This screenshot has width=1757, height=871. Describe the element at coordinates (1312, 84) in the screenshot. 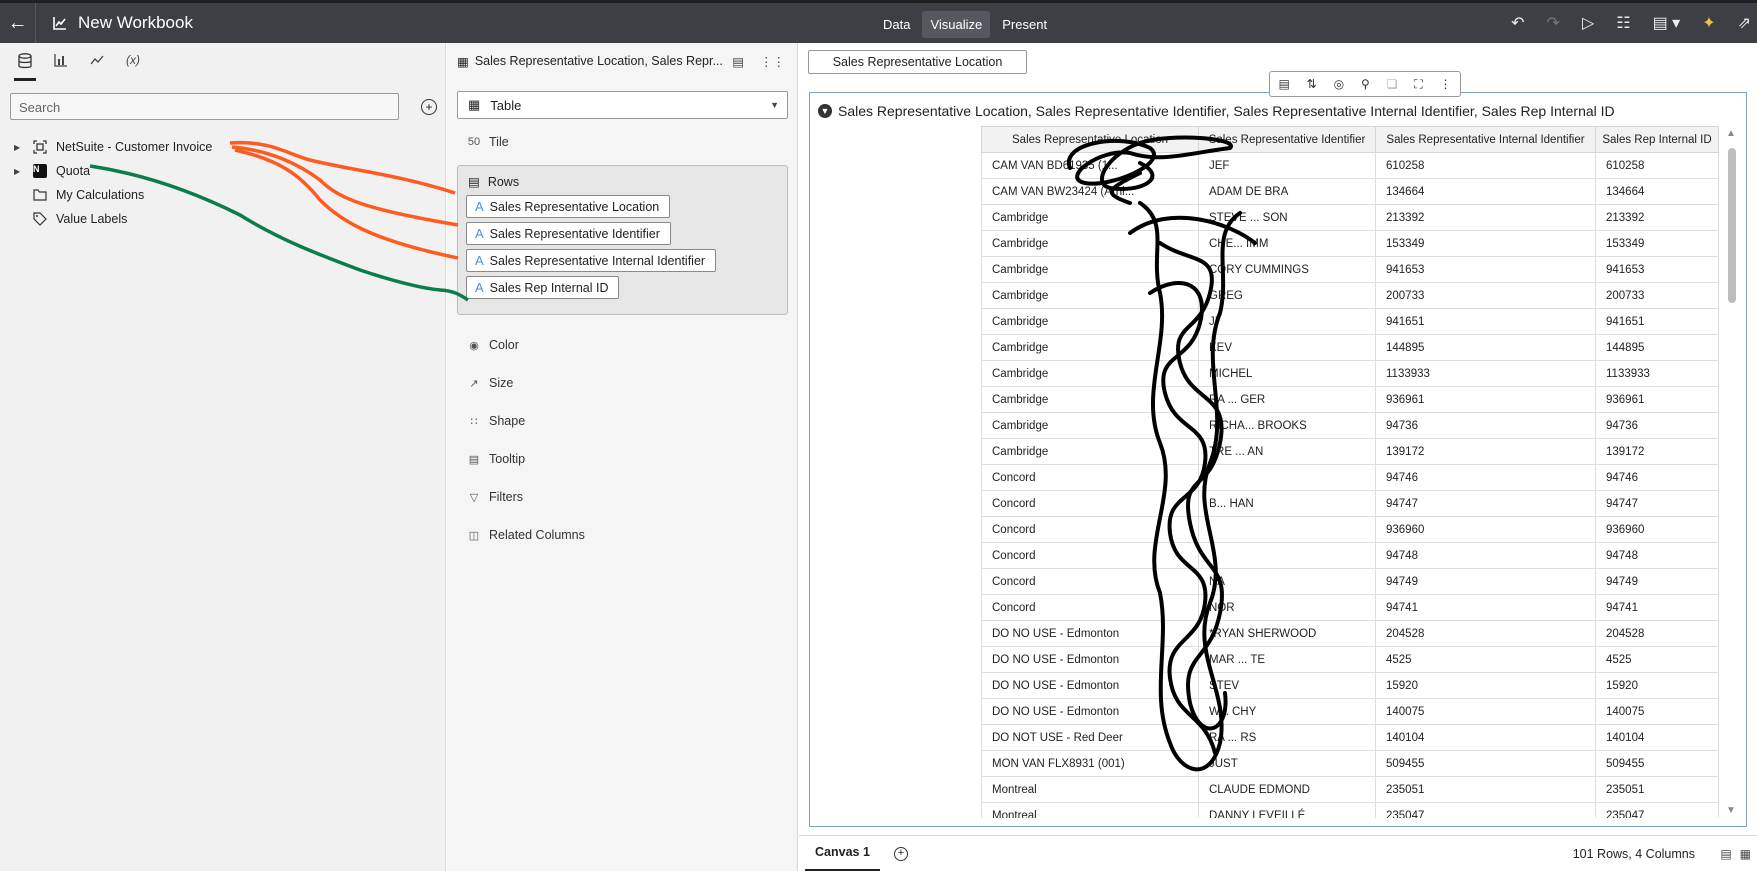

I see `sort-icon: ⇅` at that location.